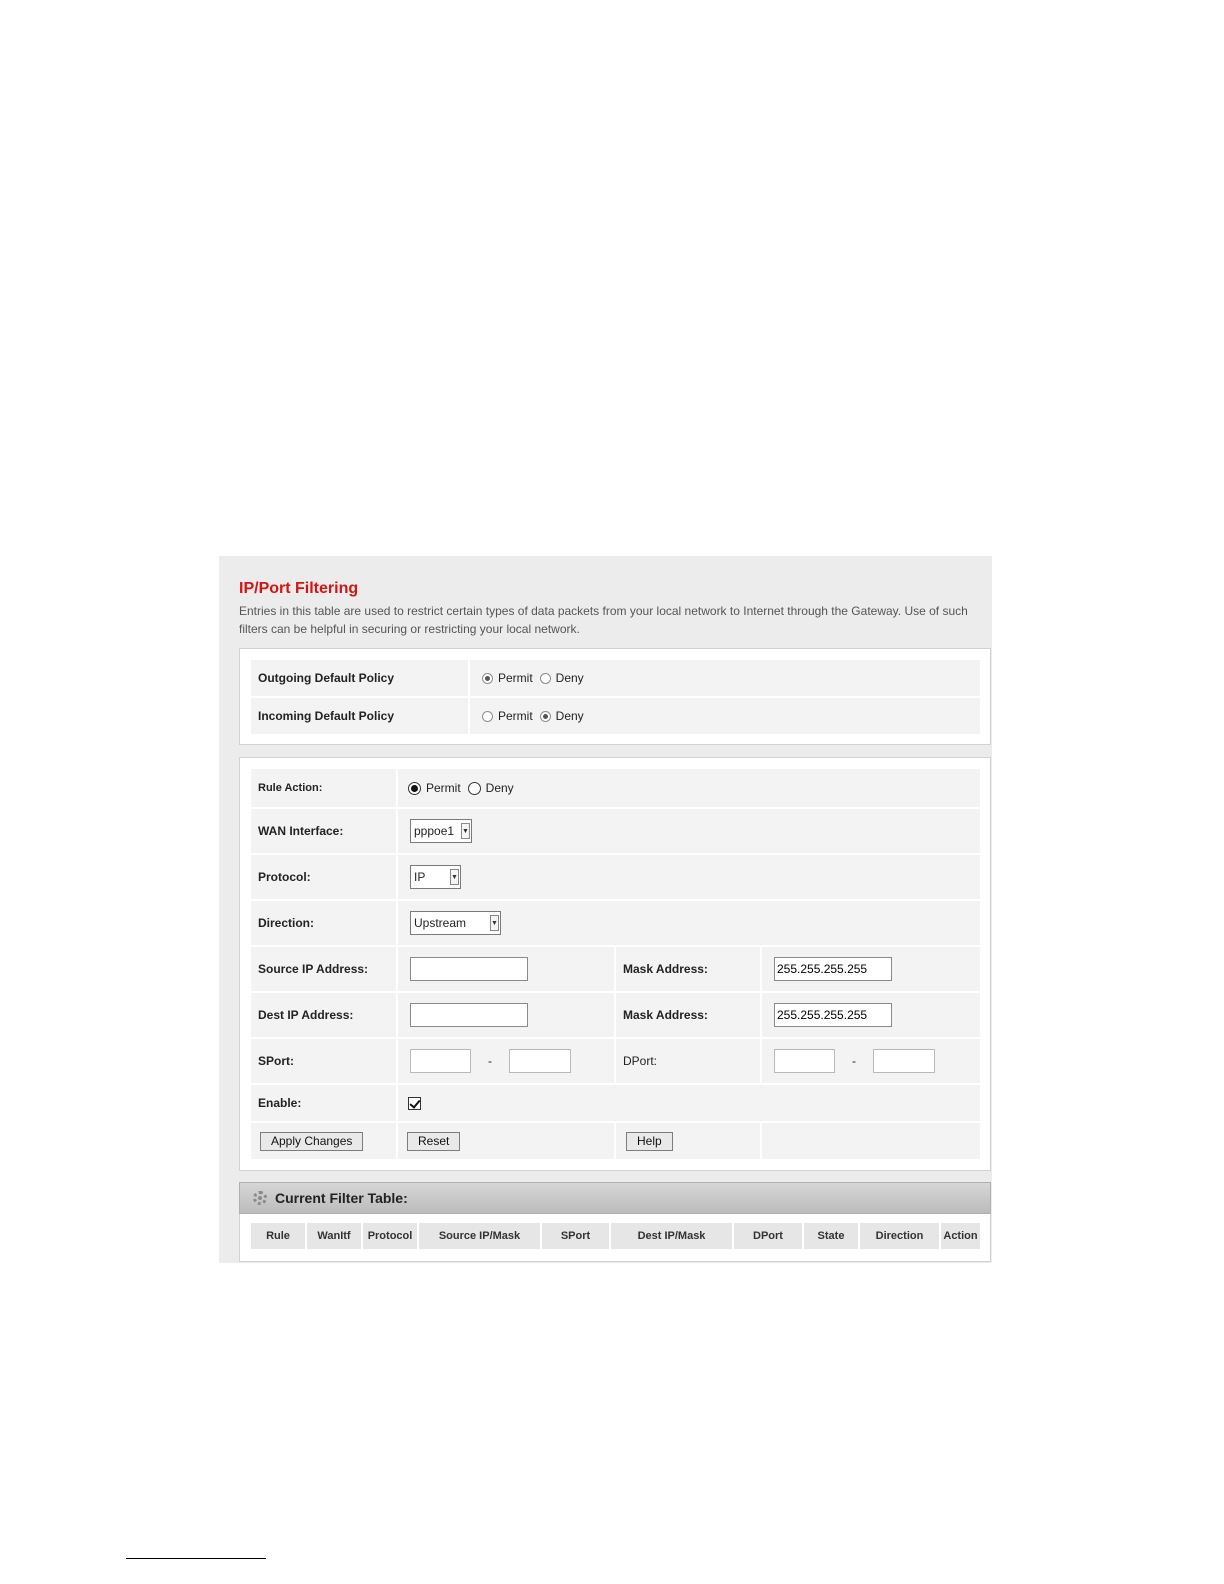  What do you see at coordinates (688, 969) in the screenshot?
I see `source-mask-label: Mask Address:` at bounding box center [688, 969].